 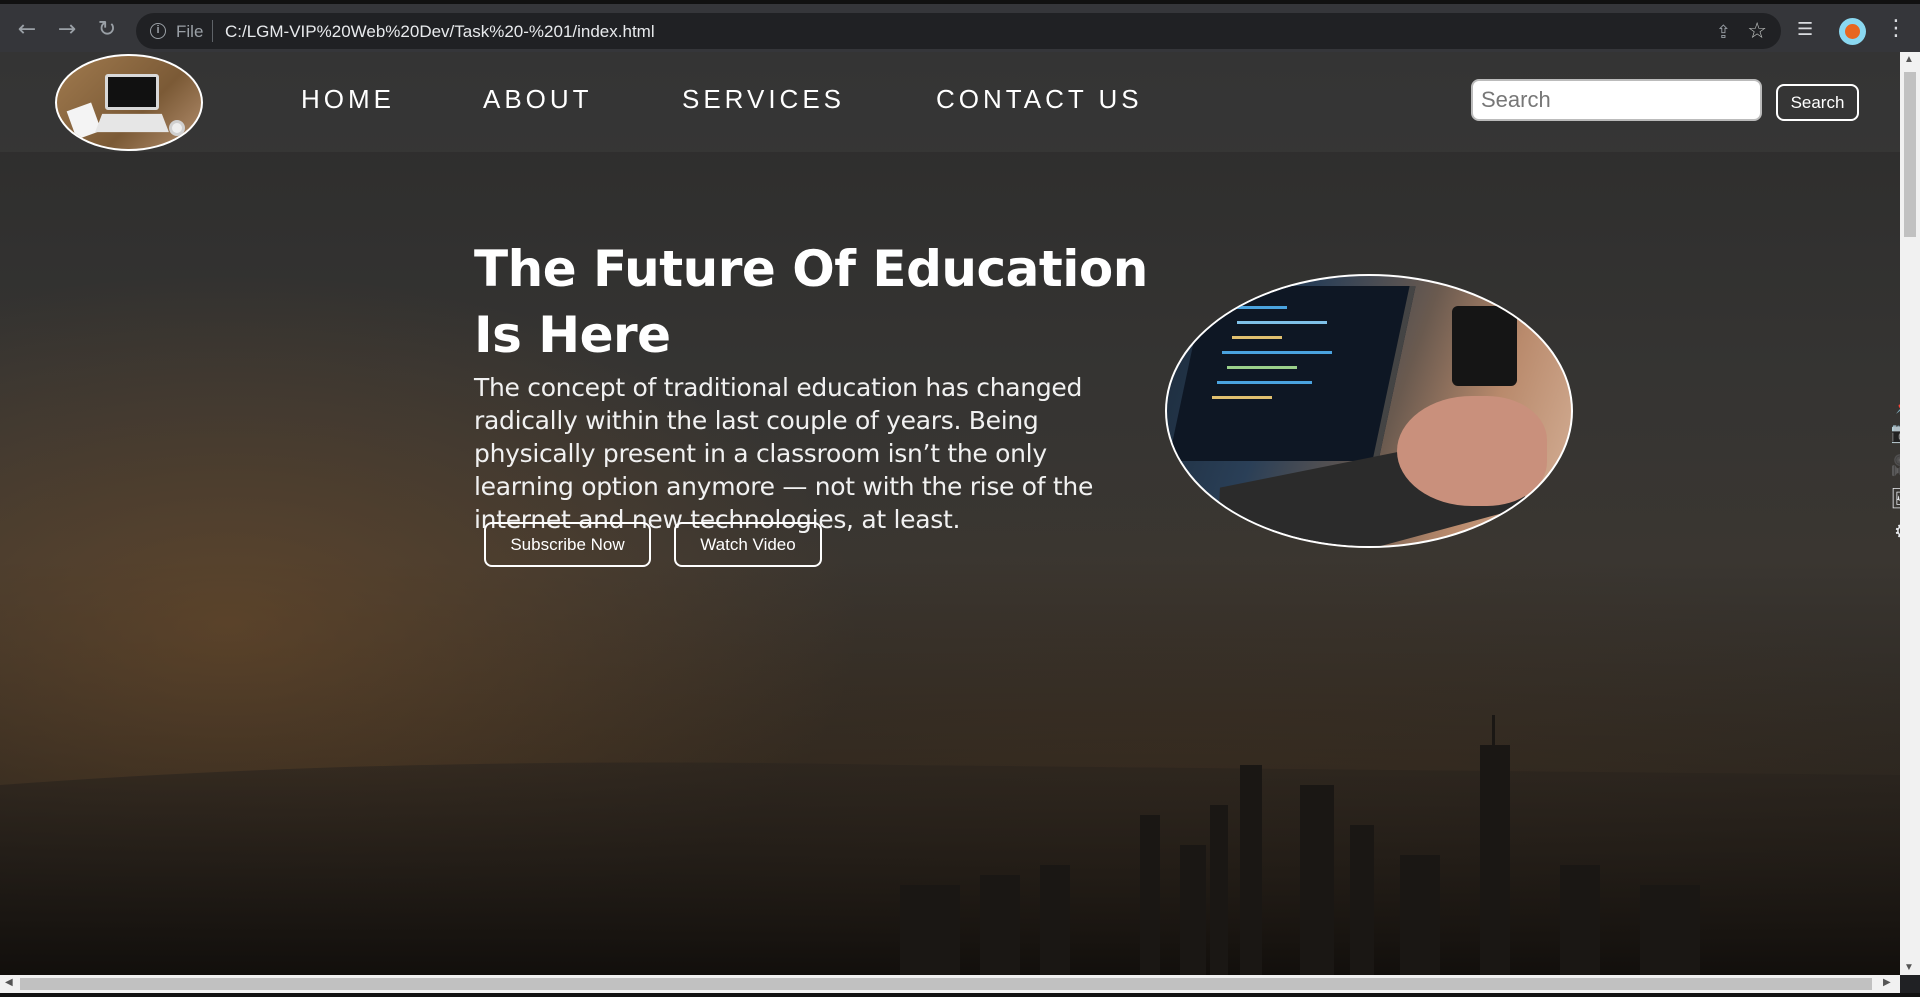 What do you see at coordinates (748, 544) in the screenshot?
I see `watch-video-button: Watch Video` at bounding box center [748, 544].